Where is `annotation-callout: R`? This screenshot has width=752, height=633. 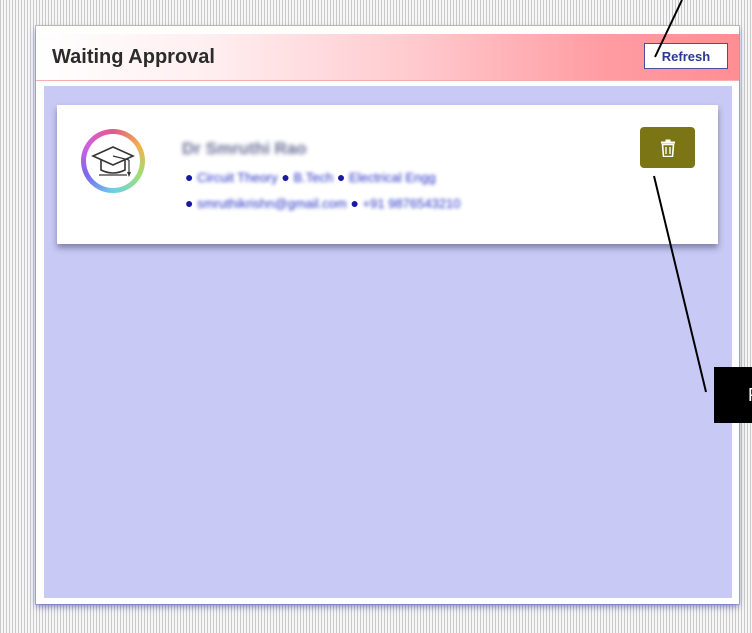 annotation-callout: R is located at coordinates (733, 395).